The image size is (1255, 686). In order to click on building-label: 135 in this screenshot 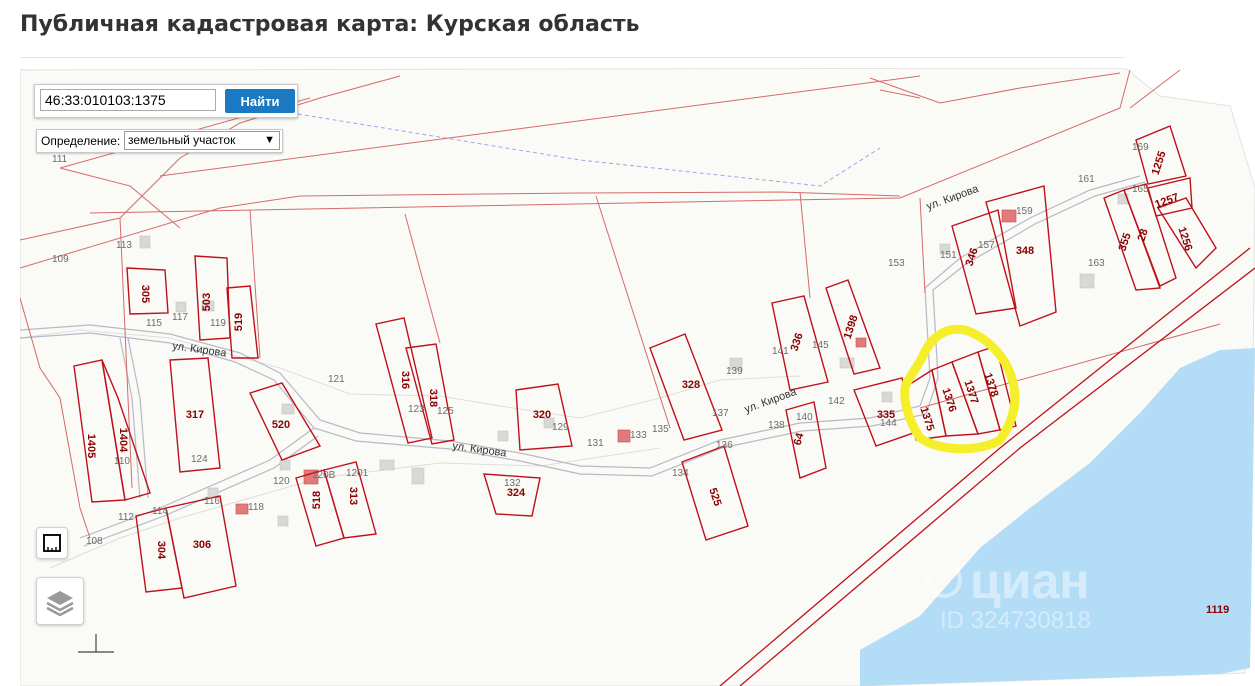, I will do `click(660, 429)`.